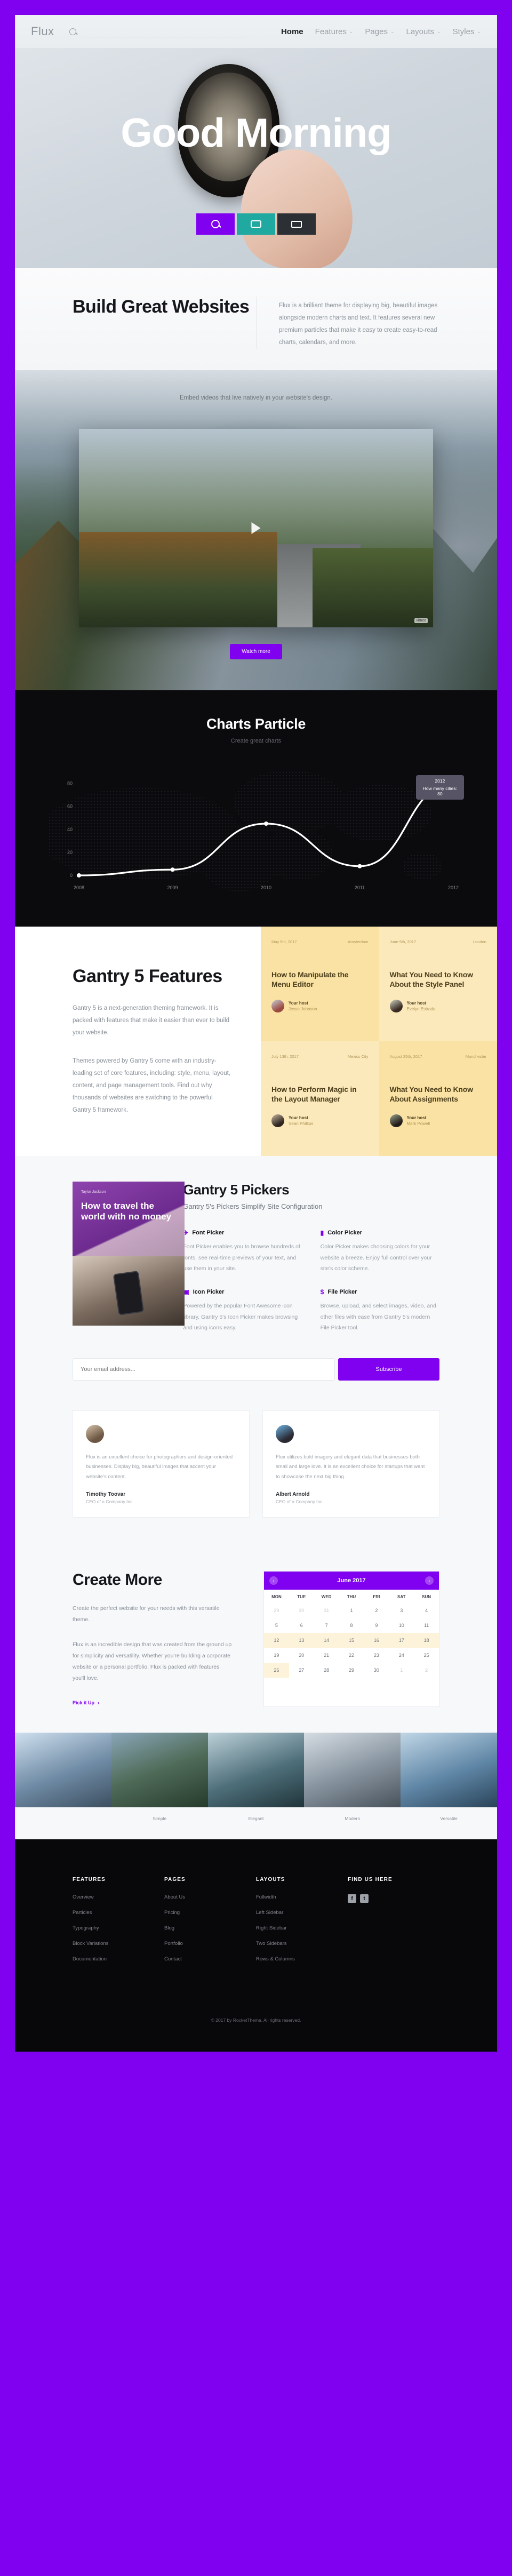  What do you see at coordinates (426, 1640) in the screenshot?
I see `calendar-day: 18` at bounding box center [426, 1640].